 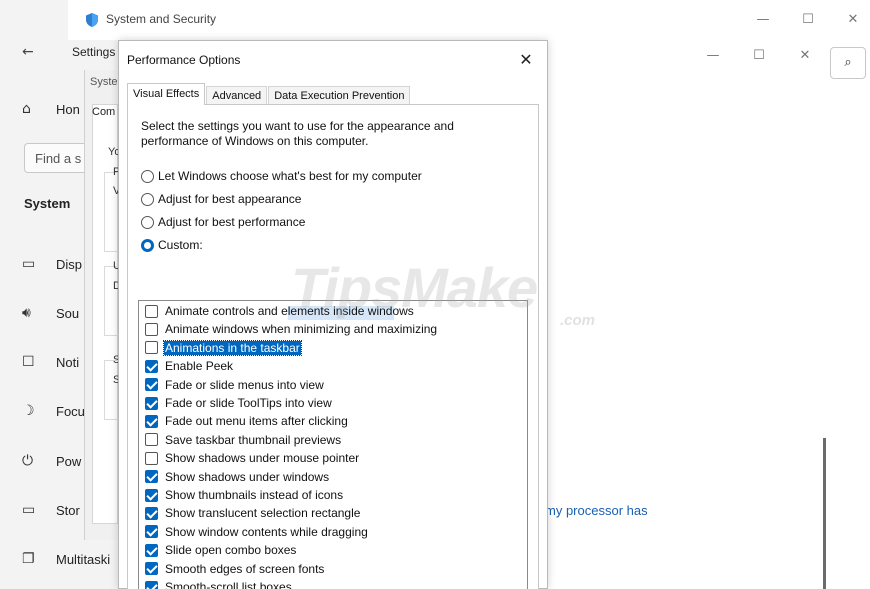 I want to click on option-row: Animations in the taskbar, so click(x=223, y=347).